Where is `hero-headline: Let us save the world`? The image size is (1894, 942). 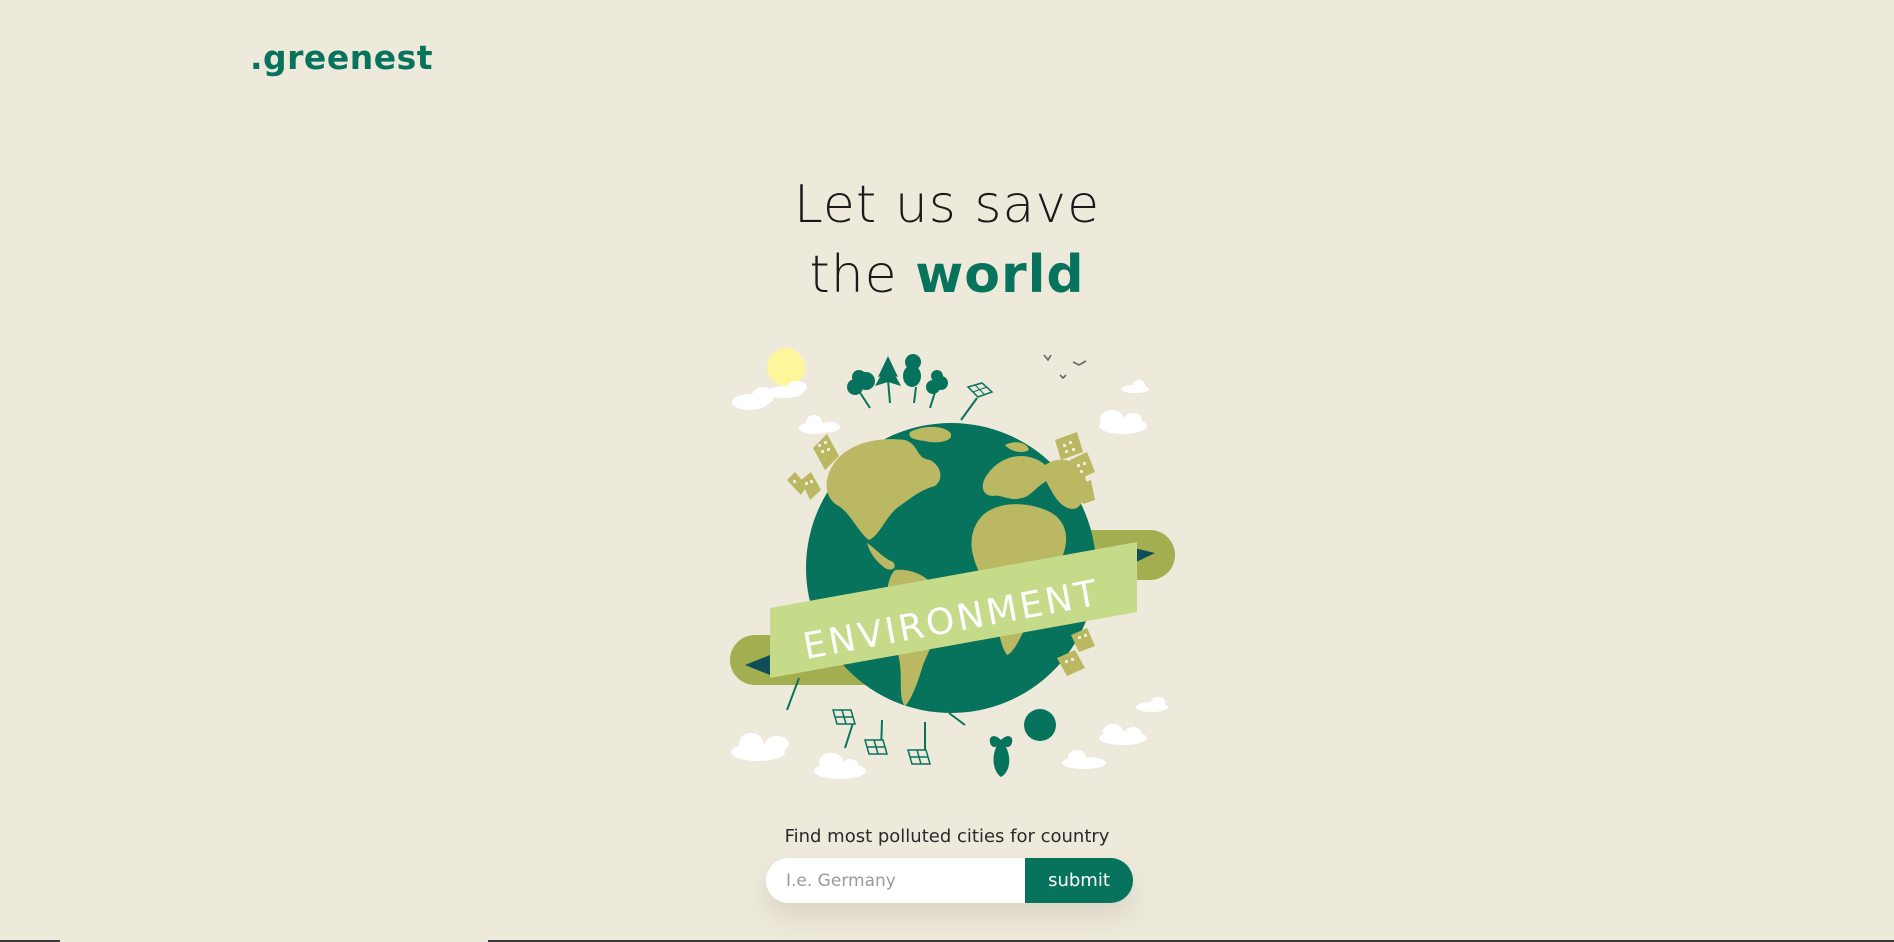 hero-headline: Let us save the world is located at coordinates (947, 240).